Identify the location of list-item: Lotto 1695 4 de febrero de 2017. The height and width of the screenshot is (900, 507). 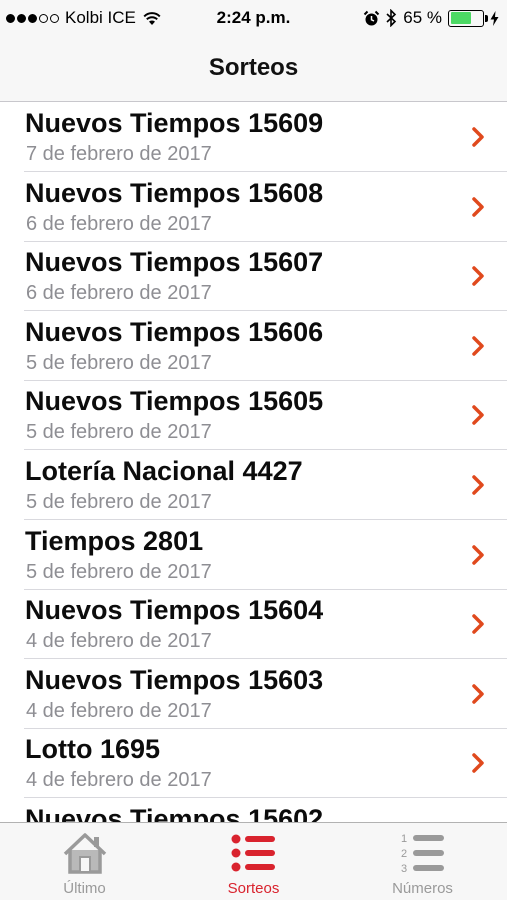
(253, 763).